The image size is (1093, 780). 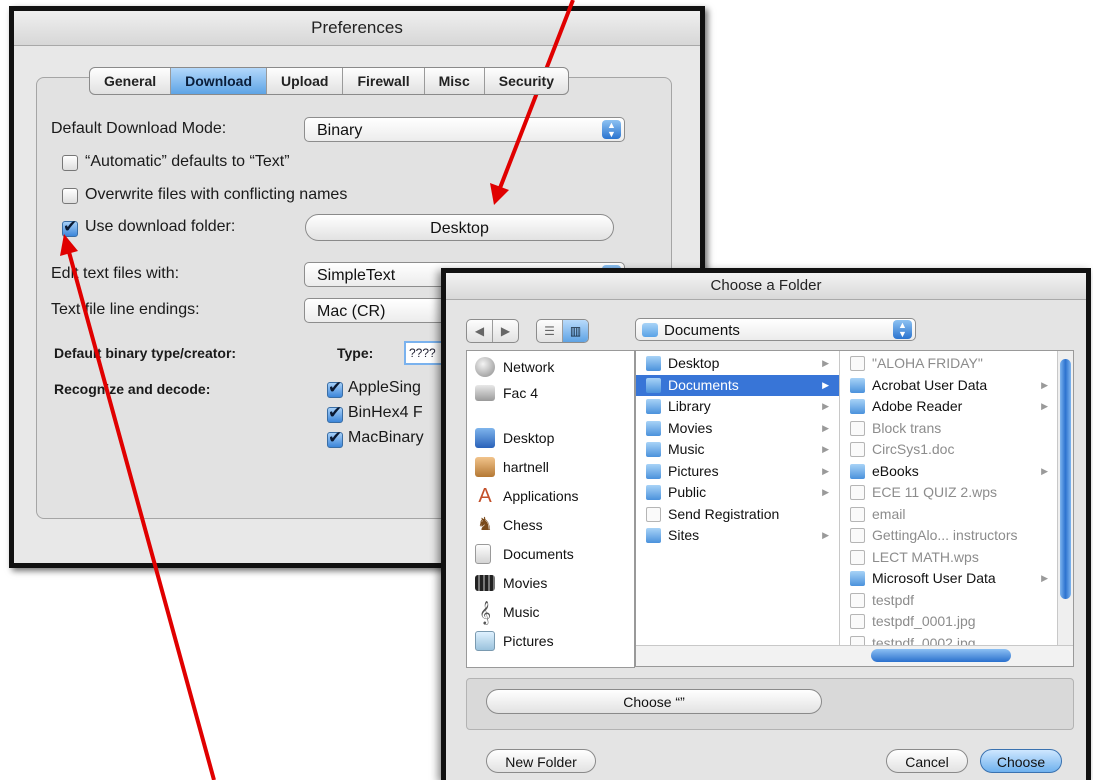 What do you see at coordinates (854, 655) in the screenshot?
I see `horizontal-scrollbar` at bounding box center [854, 655].